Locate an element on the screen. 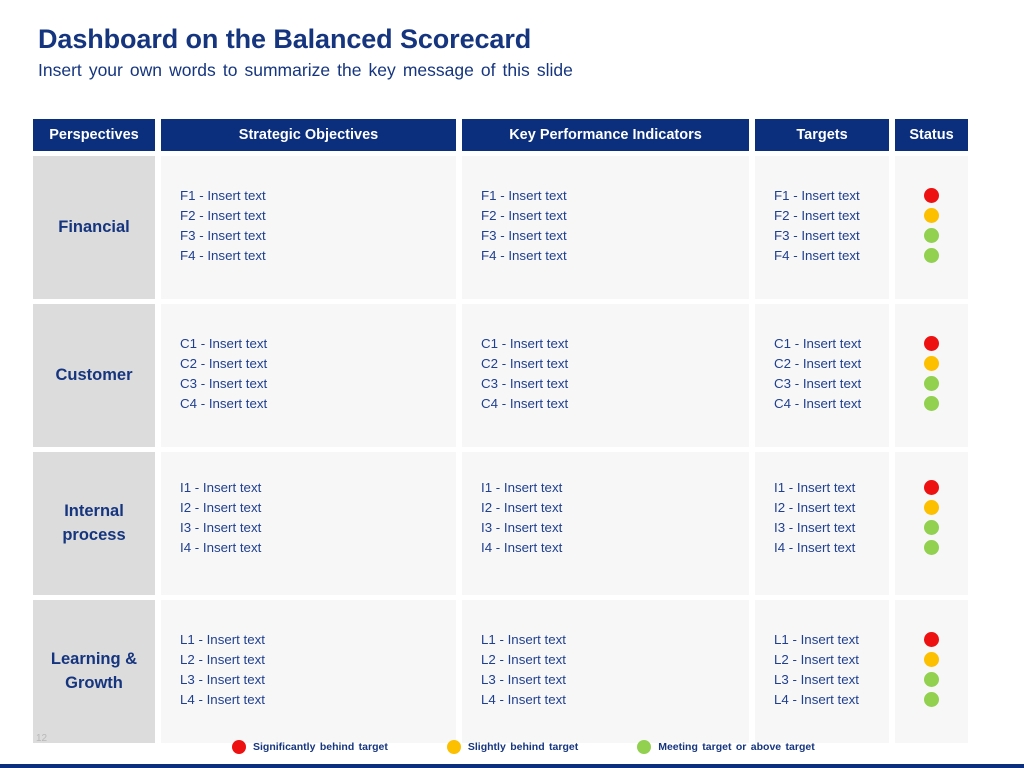 This screenshot has height=768, width=1024. objective-item: F3 - Insert text is located at coordinates (223, 236).